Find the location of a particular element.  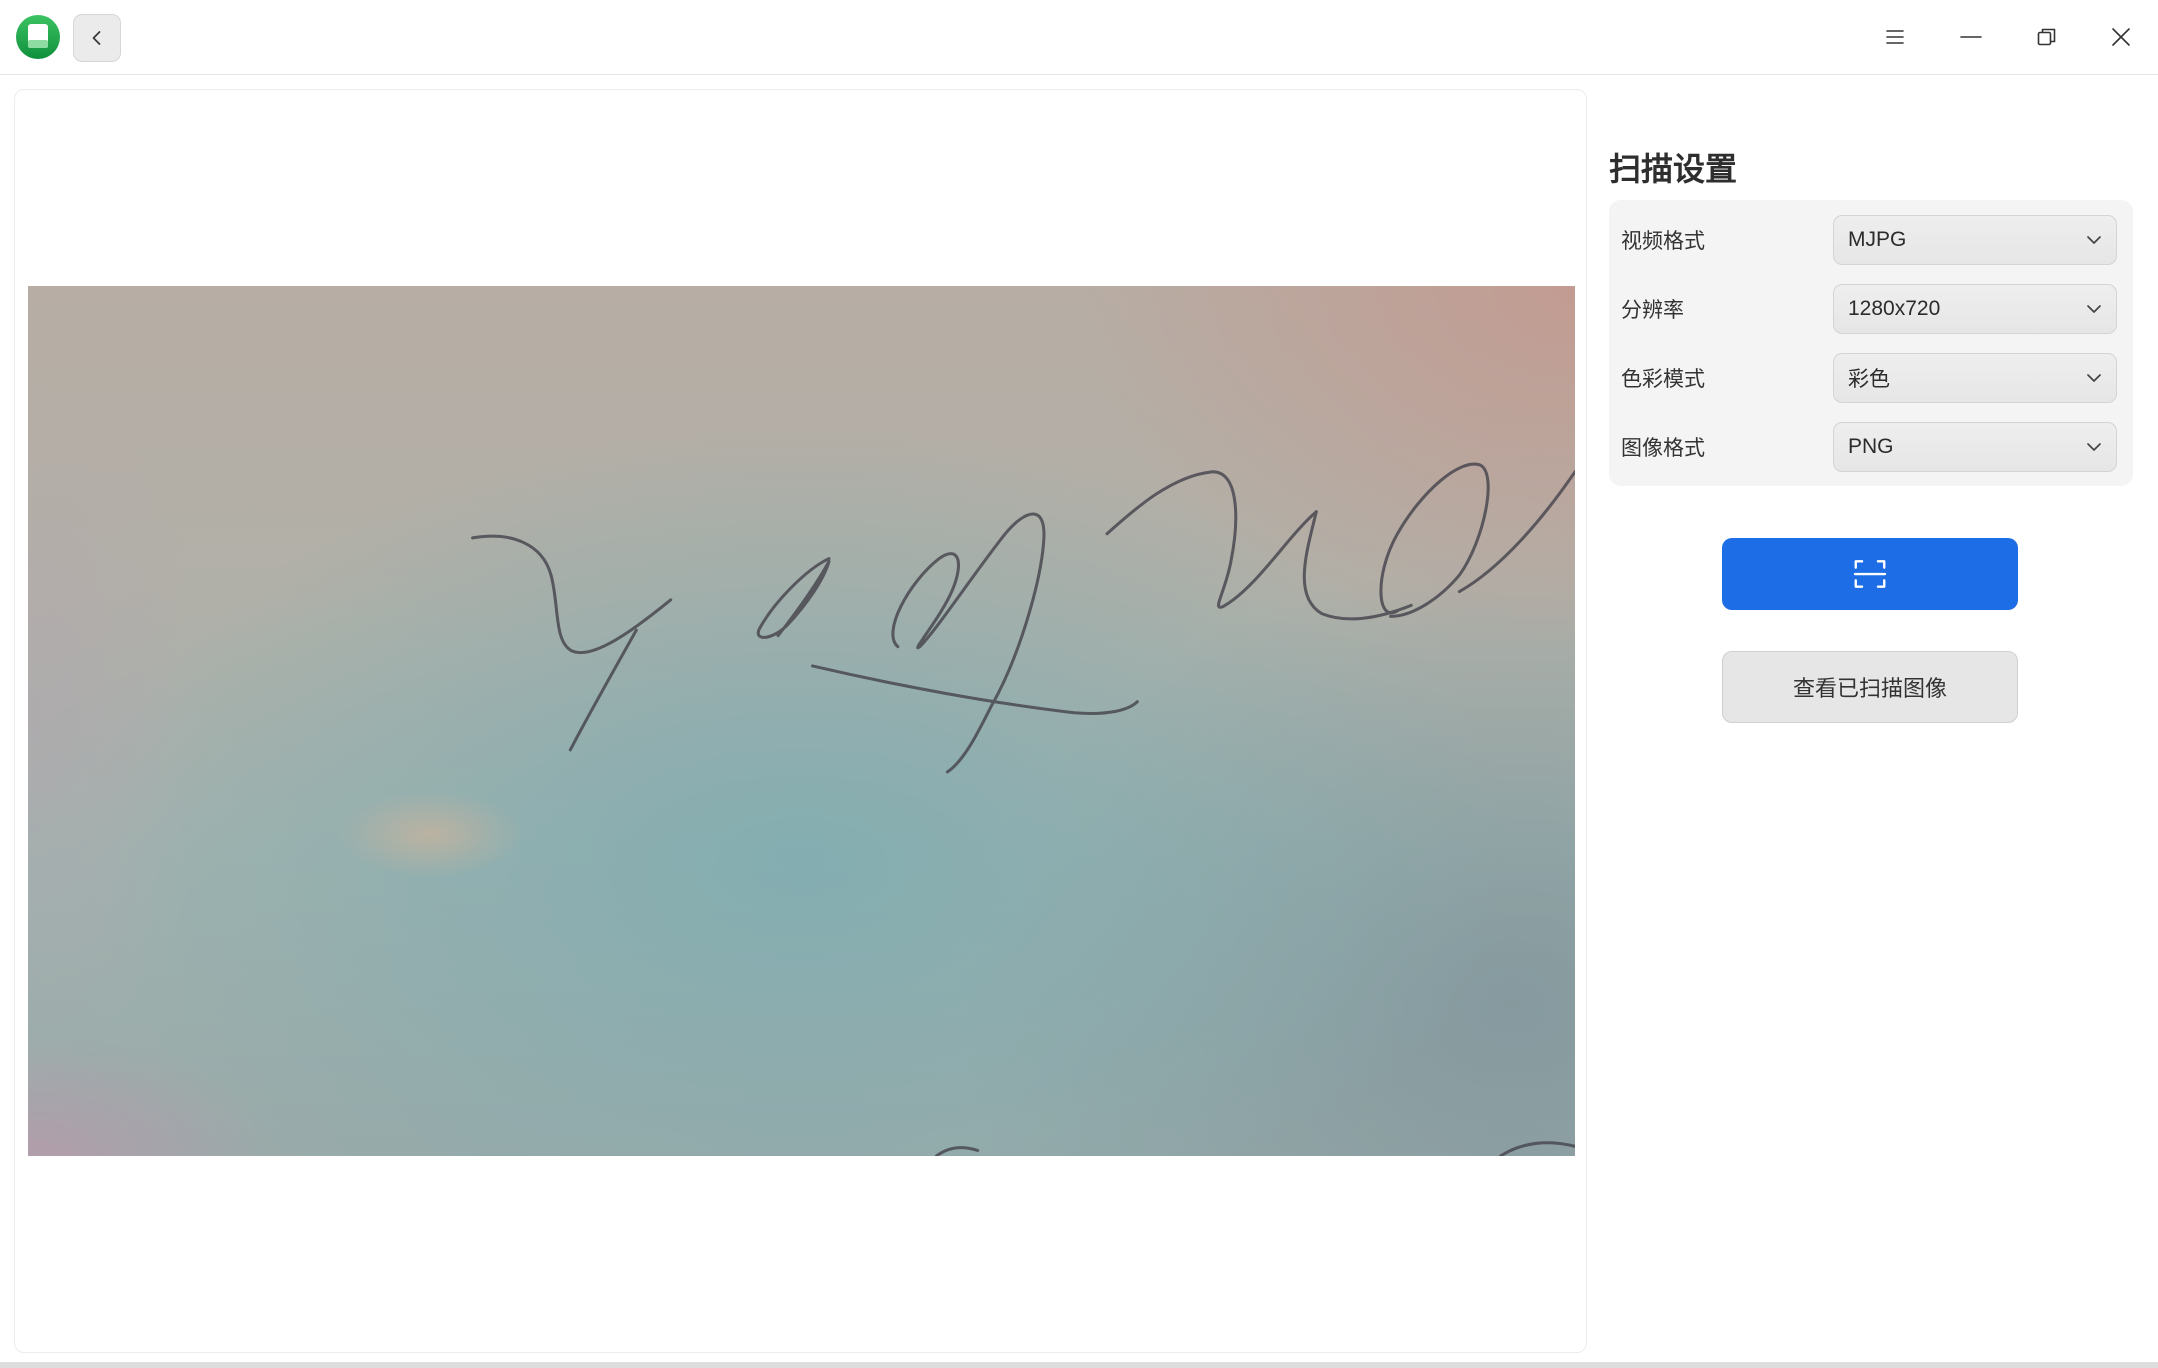

select-value: MJPG is located at coordinates (1877, 239).